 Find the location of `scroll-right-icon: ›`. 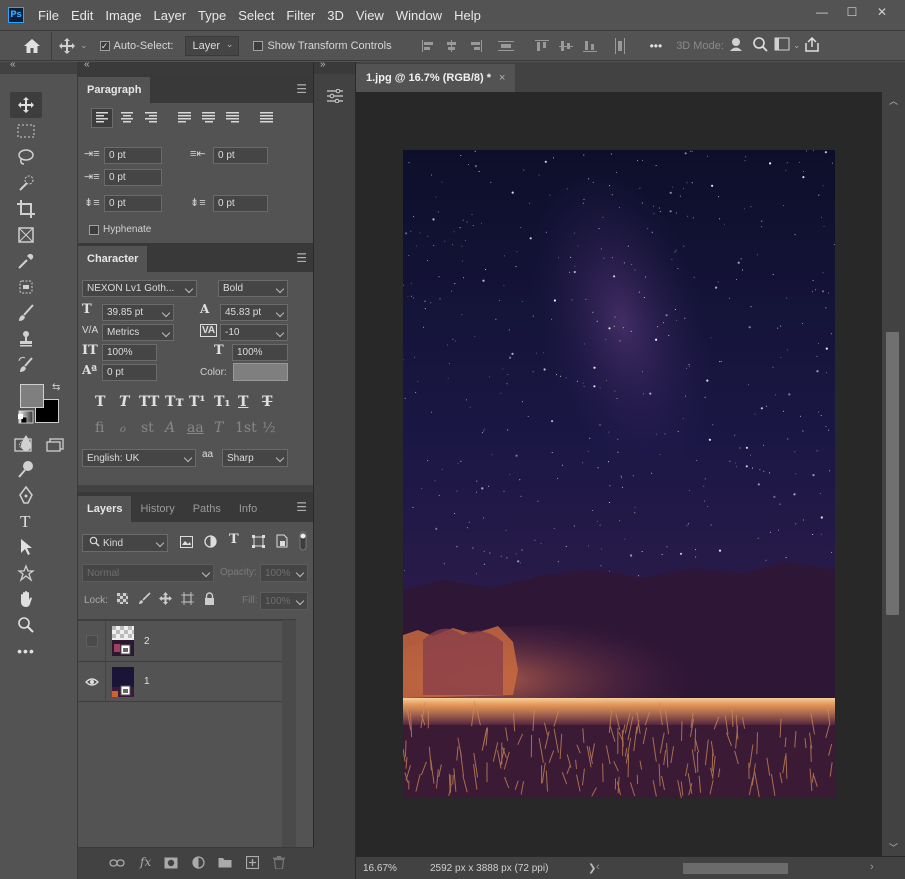

scroll-right-icon: › is located at coordinates (872, 867).